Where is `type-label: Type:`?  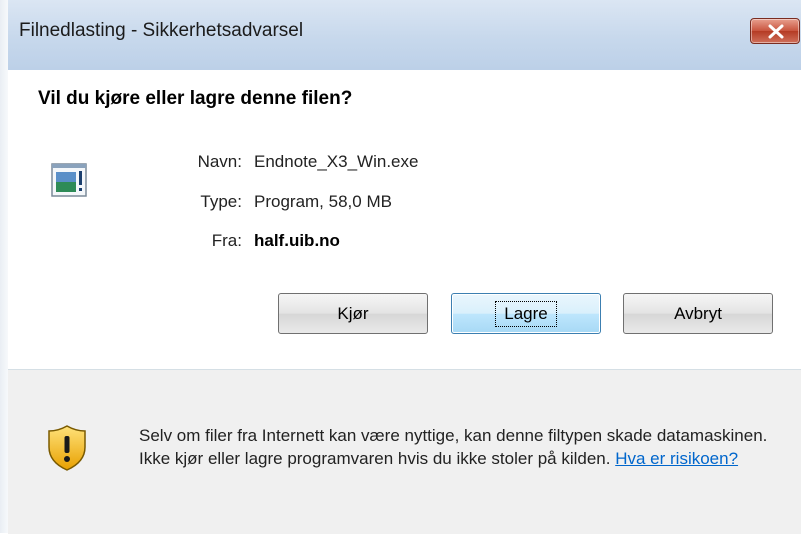
type-label: Type: is located at coordinates (221, 201).